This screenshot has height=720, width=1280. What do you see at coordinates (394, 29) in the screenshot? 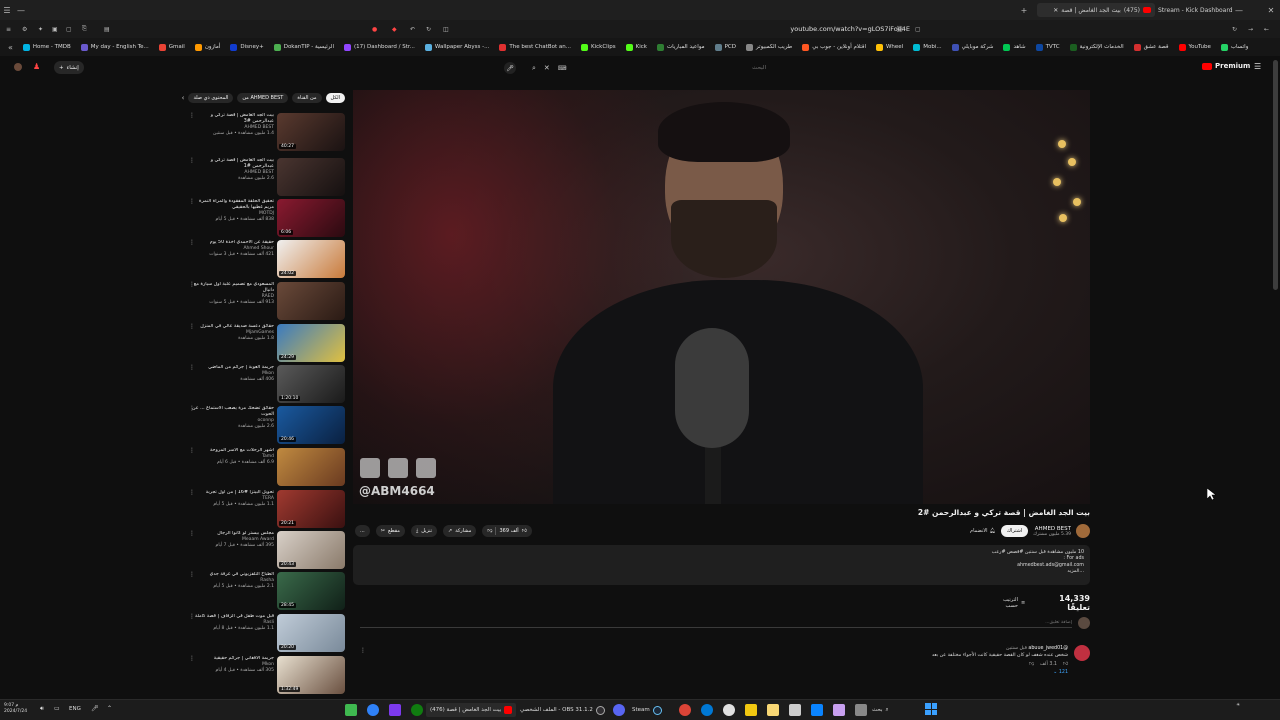
I see `shield-icon: ◆` at bounding box center [394, 29].